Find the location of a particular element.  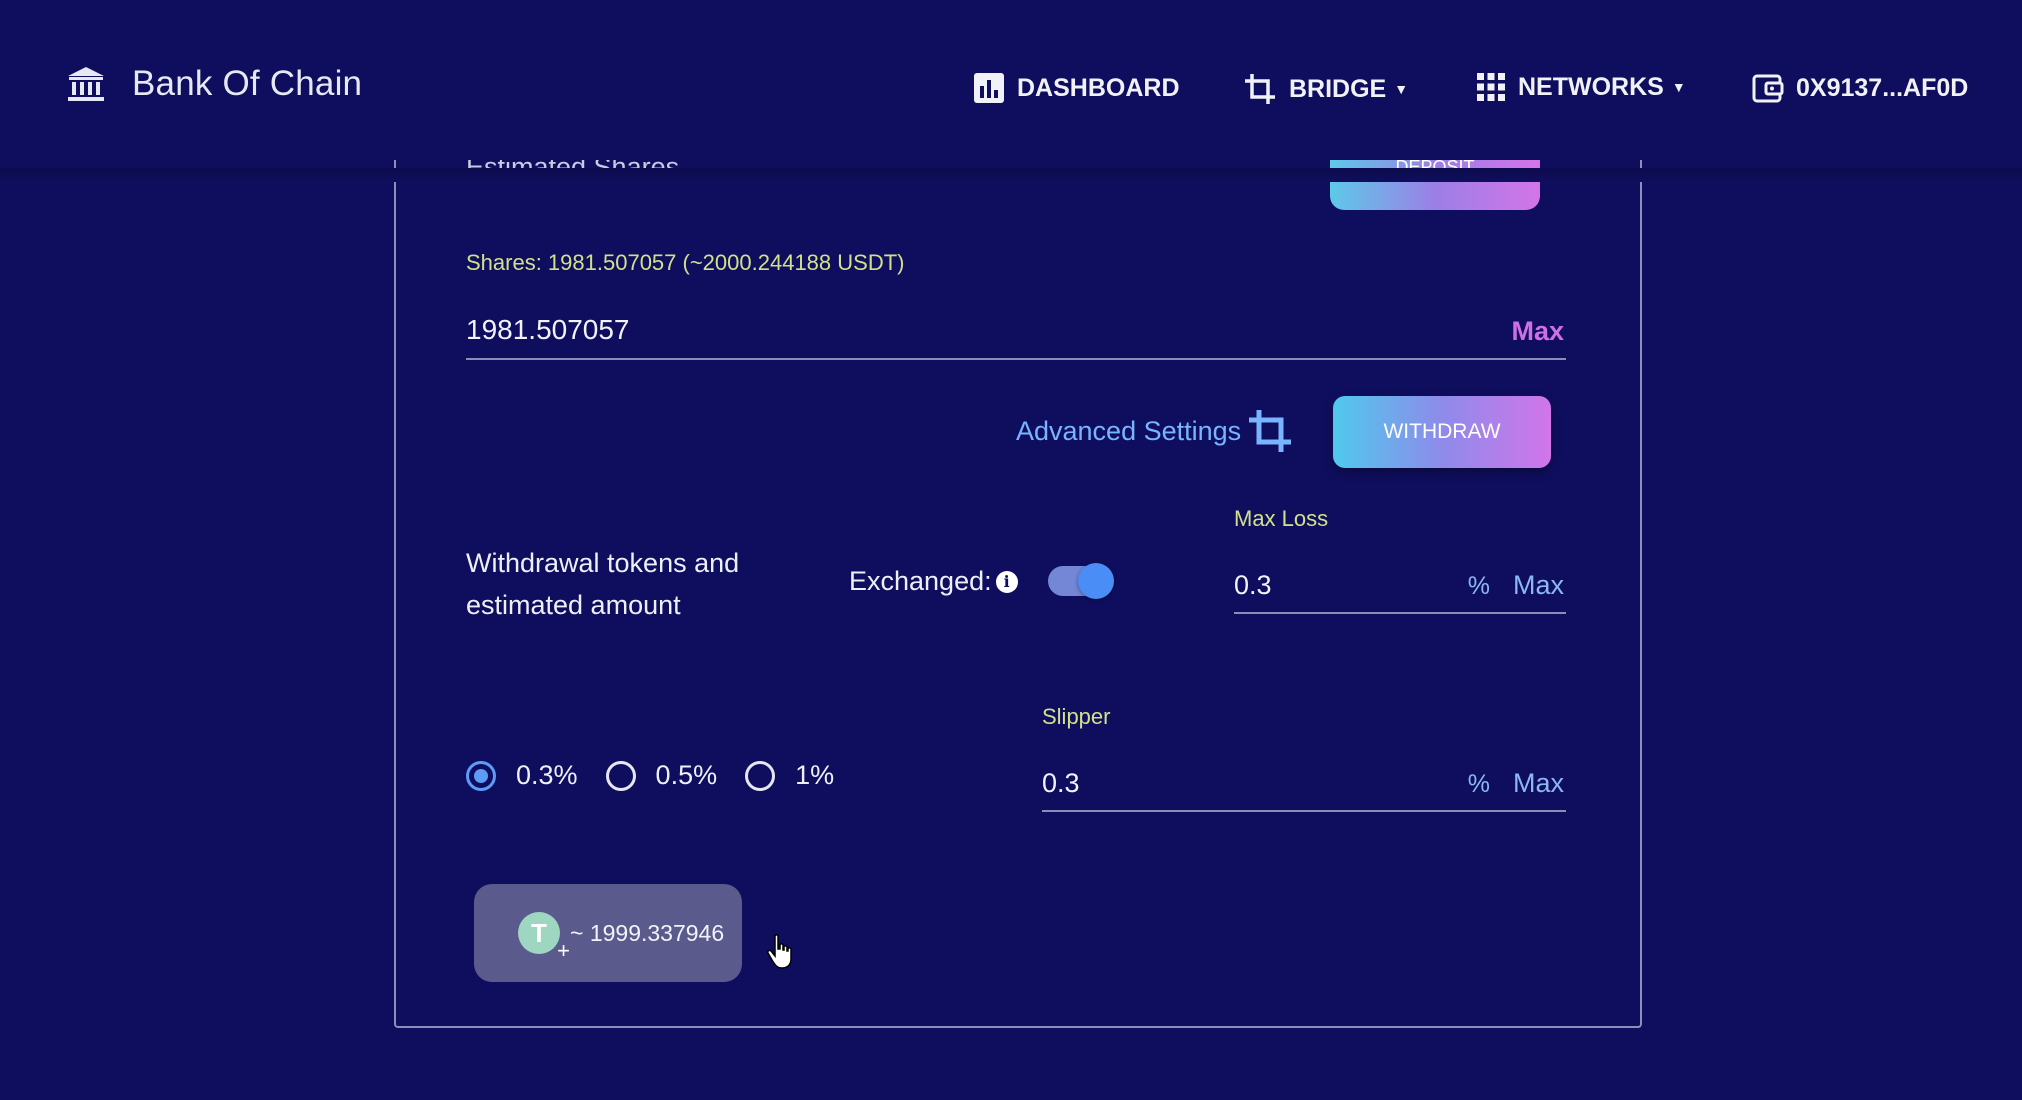

nav-dashboard: DASHBOARD is located at coordinates (1076, 88).